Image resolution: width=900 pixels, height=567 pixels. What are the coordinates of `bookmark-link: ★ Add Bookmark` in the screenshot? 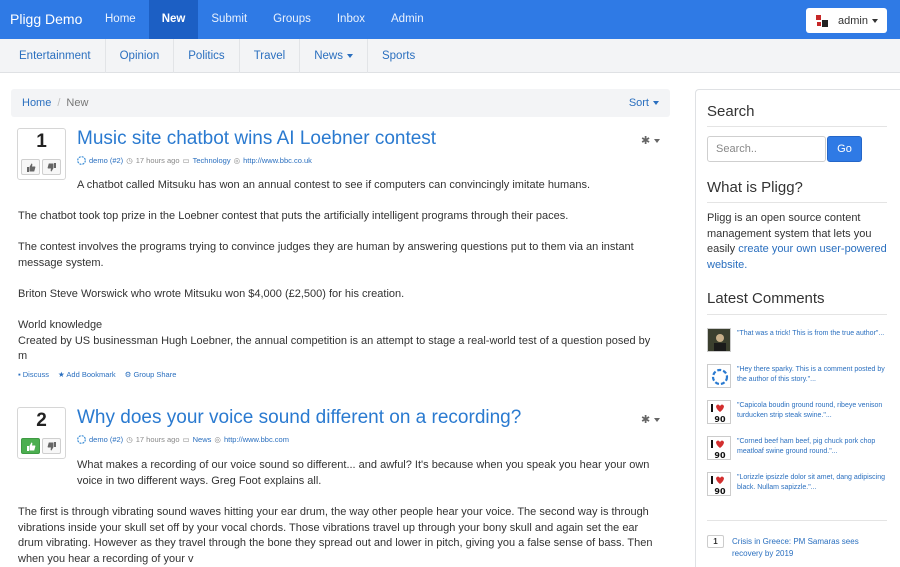 It's located at (87, 374).